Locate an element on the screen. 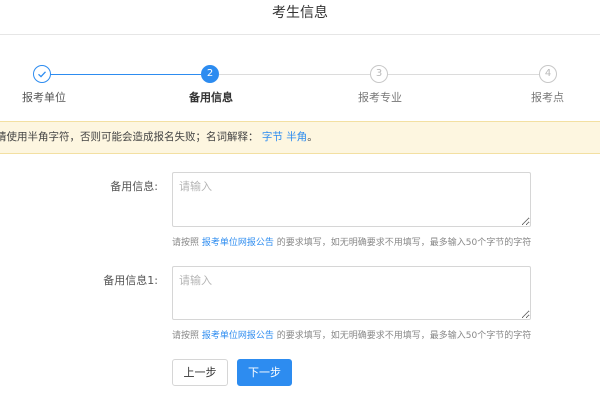 Image resolution: width=600 pixels, height=403 pixels. notice-link-halfwidth: 半角 is located at coordinates (296, 137).